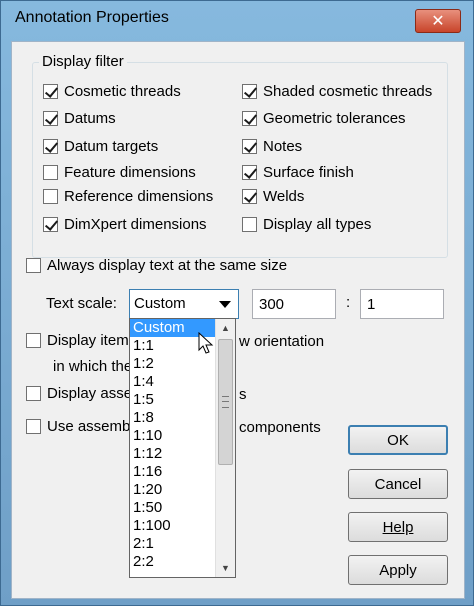 The width and height of the screenshot is (474, 606). Describe the element at coordinates (172, 454) in the screenshot. I see `dropdown-option: 1:12` at that location.